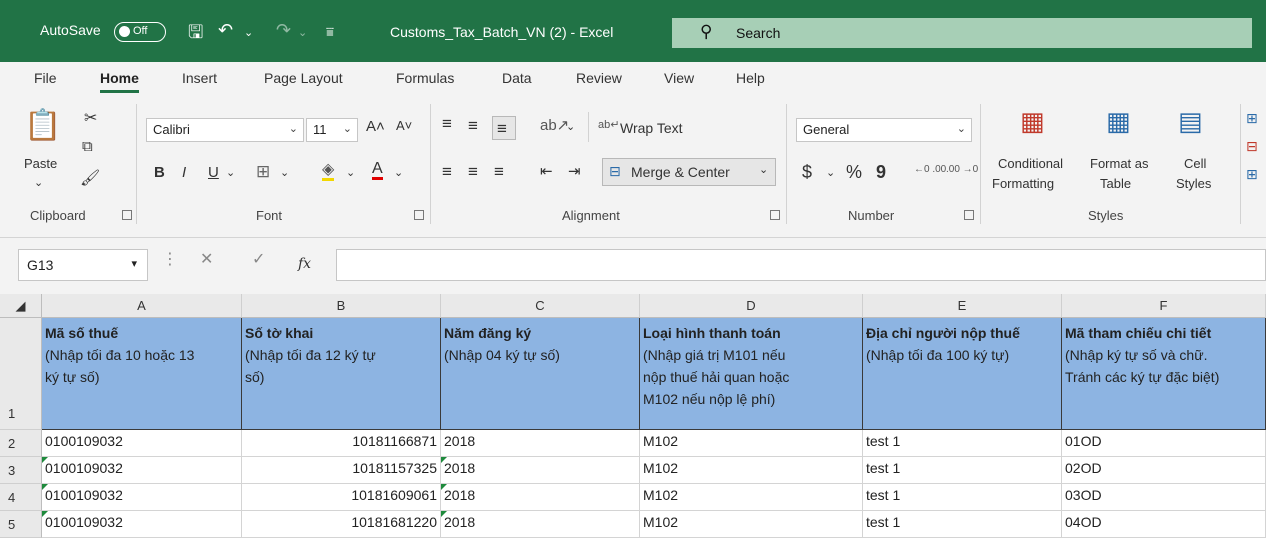 The height and width of the screenshot is (540, 1266). I want to click on merge-center-button: ⊟ Merge & Center ⌄, so click(689, 172).